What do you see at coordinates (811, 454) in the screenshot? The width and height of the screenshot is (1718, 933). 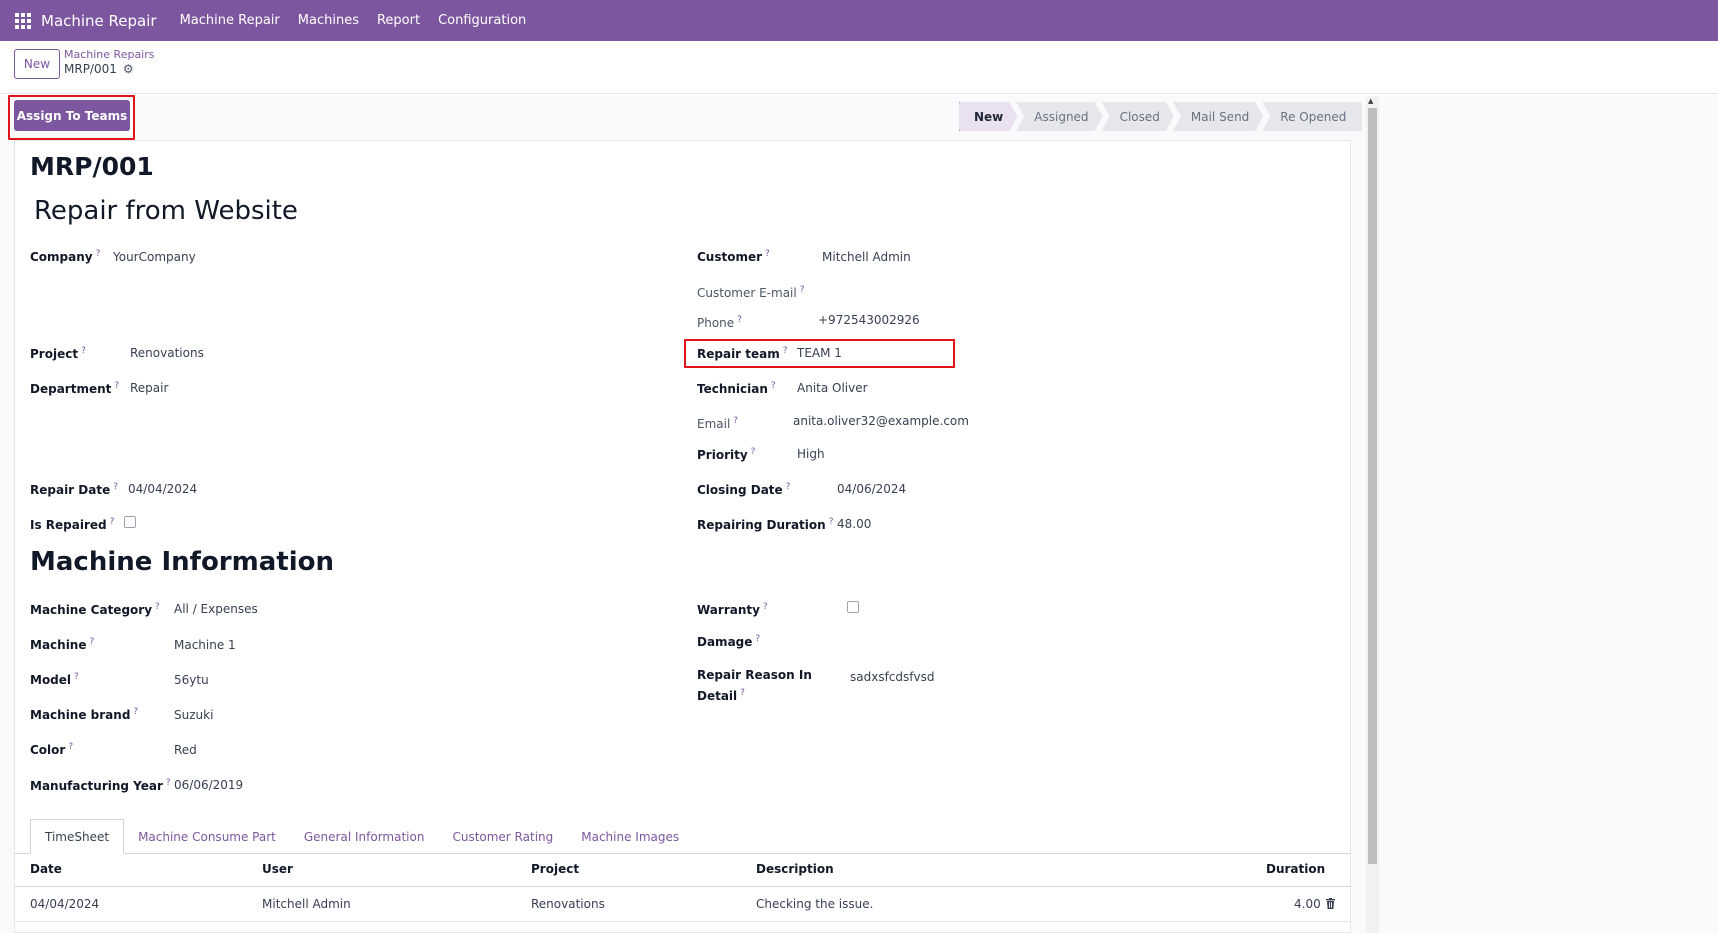 I see `priority-field: High` at bounding box center [811, 454].